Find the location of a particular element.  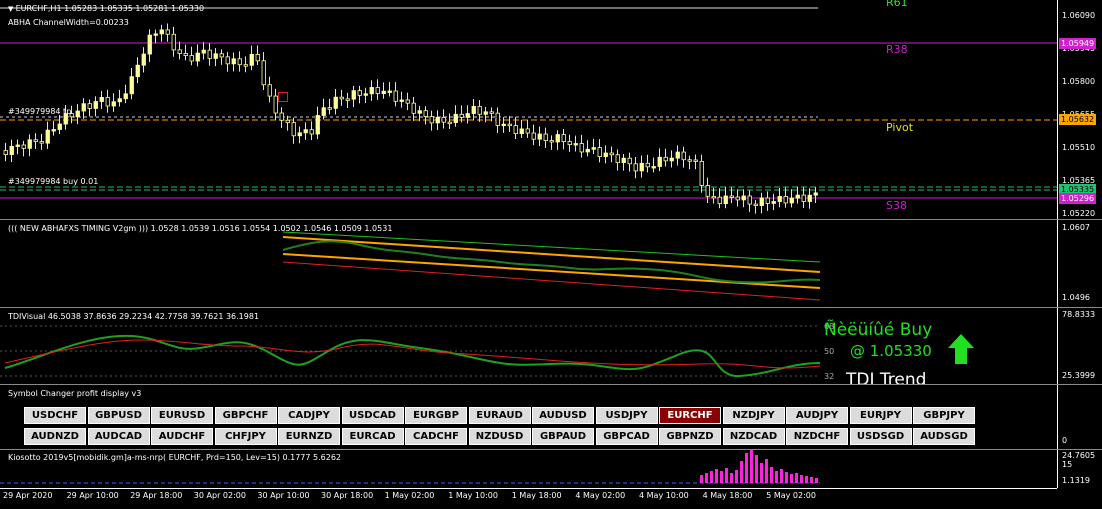

time-tick: 4 May 18:00 is located at coordinates (727, 495).